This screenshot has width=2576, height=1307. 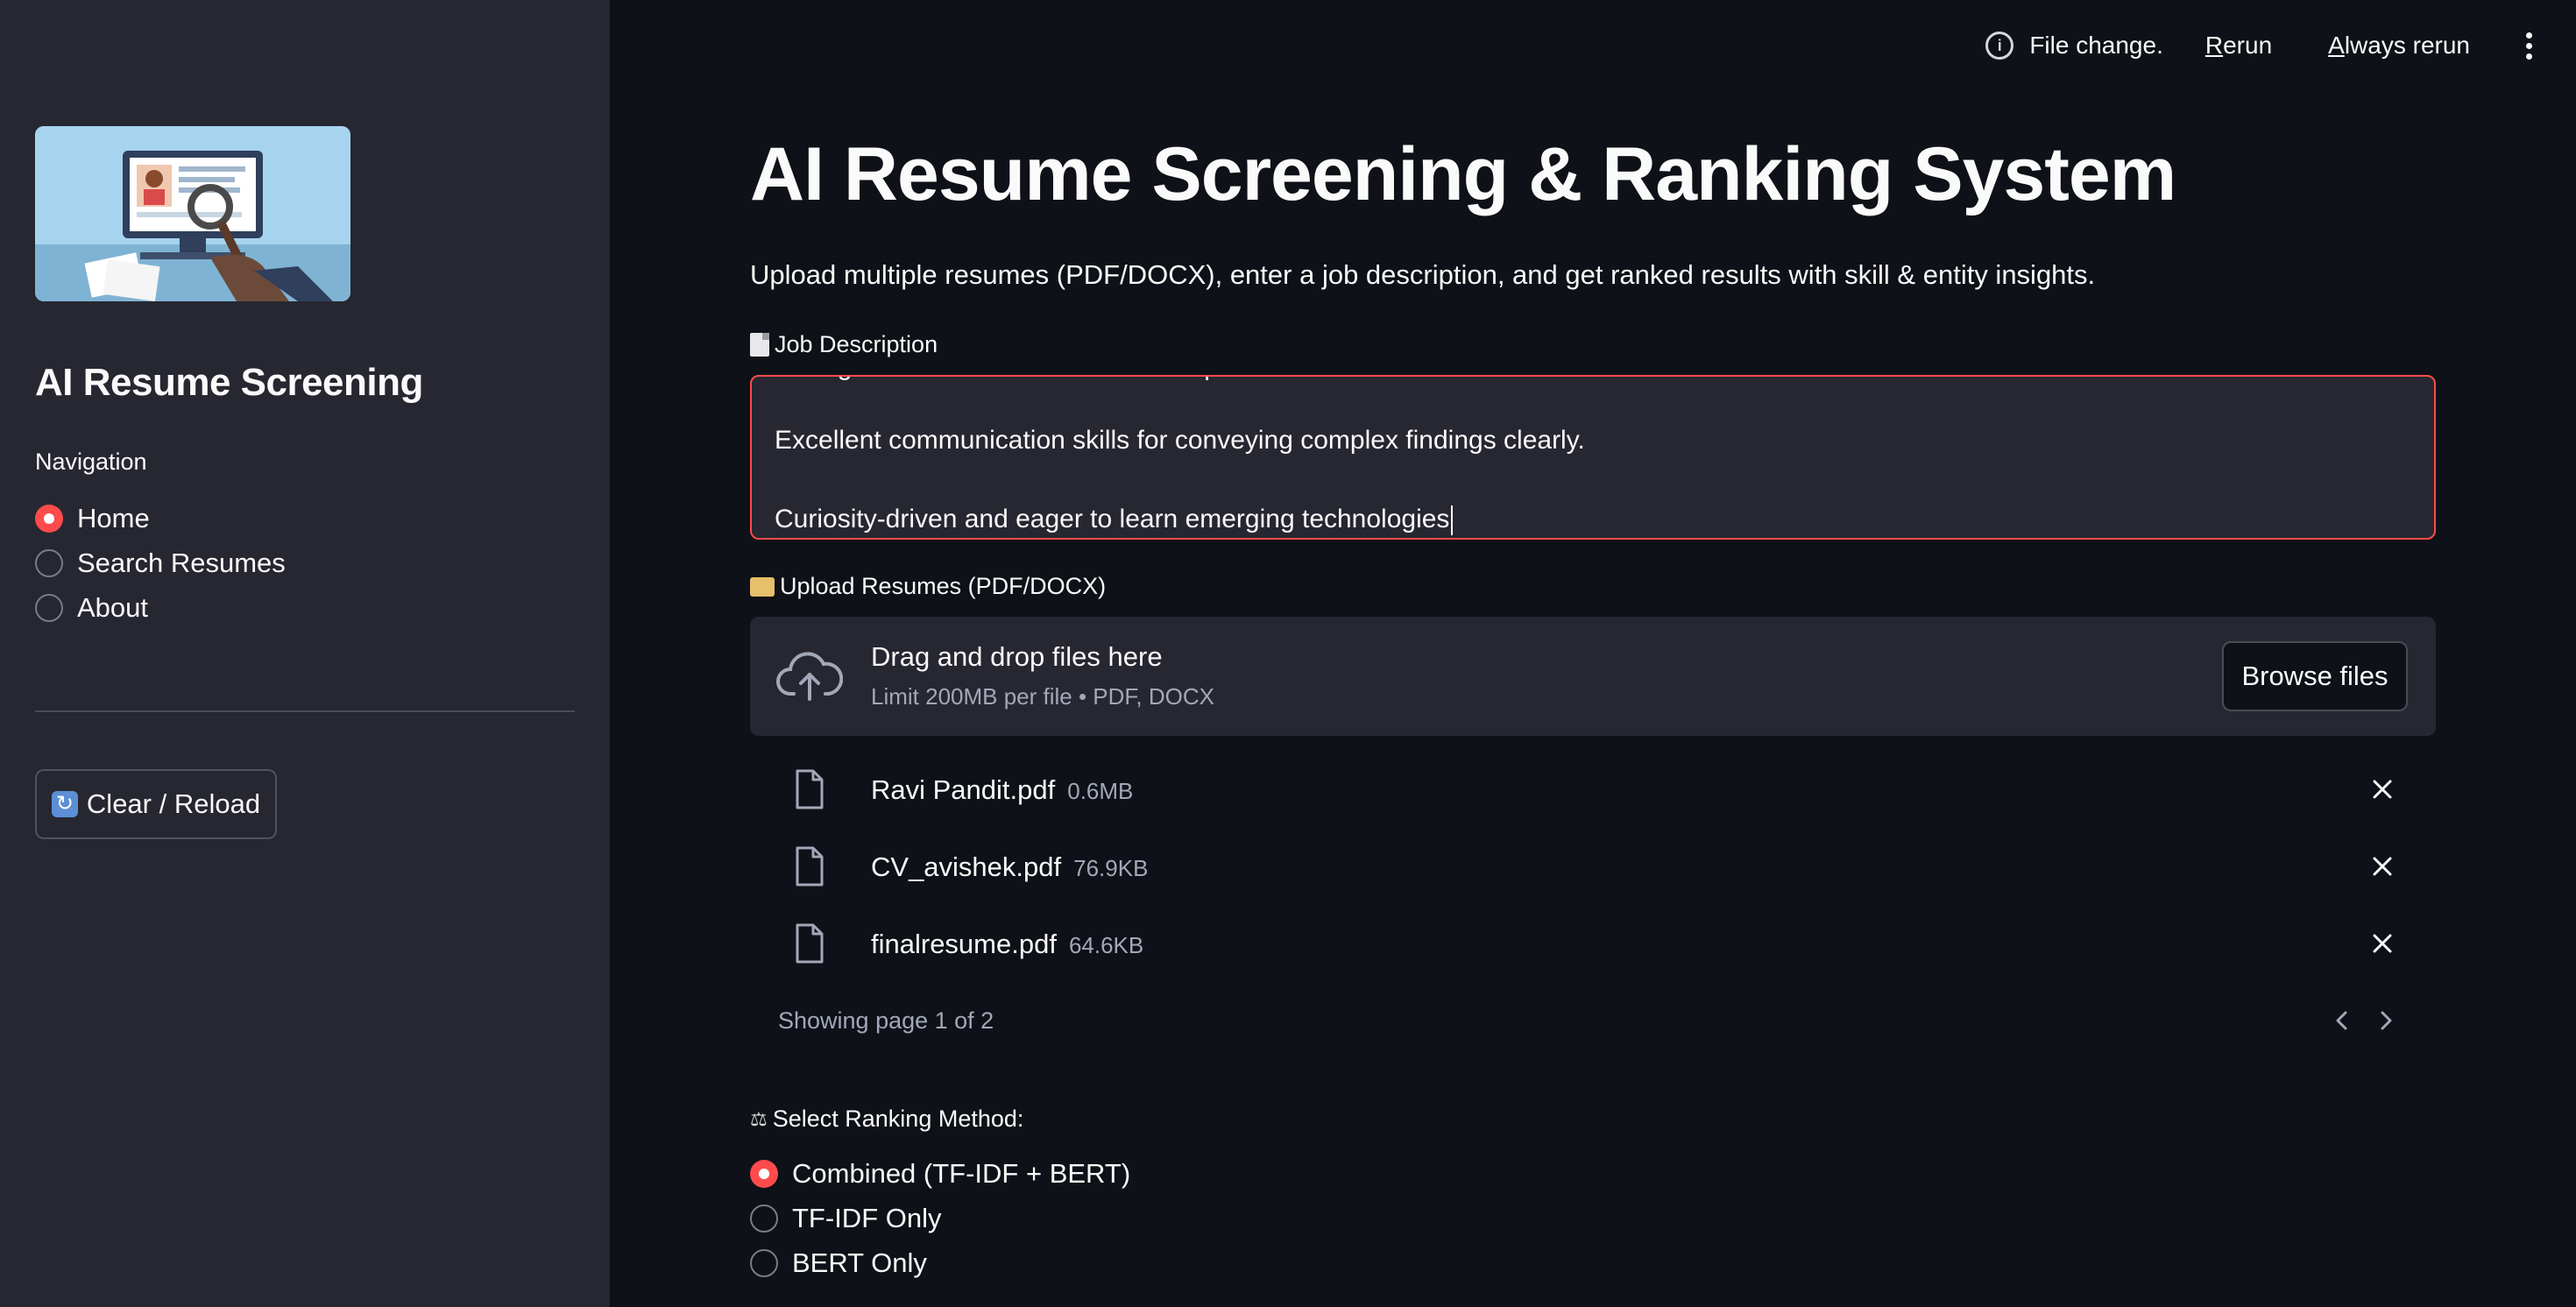 I want to click on ranking-radio-tfidf: TF-IDF Only, so click(x=940, y=1218).